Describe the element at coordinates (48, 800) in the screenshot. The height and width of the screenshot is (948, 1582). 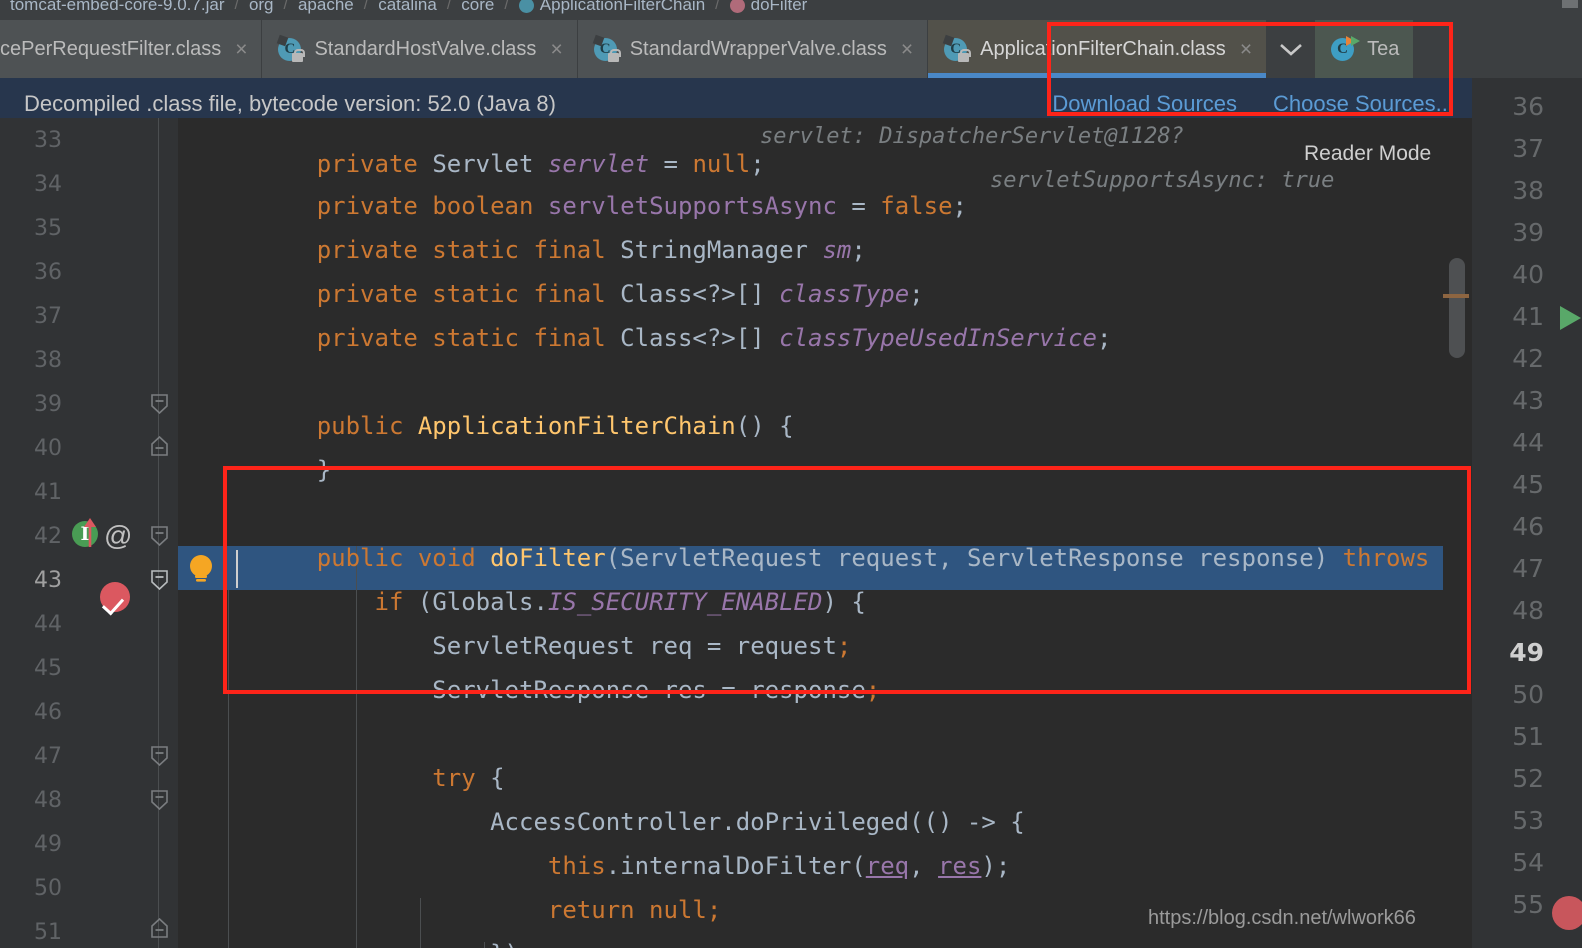
I see `line-number: 48` at that location.